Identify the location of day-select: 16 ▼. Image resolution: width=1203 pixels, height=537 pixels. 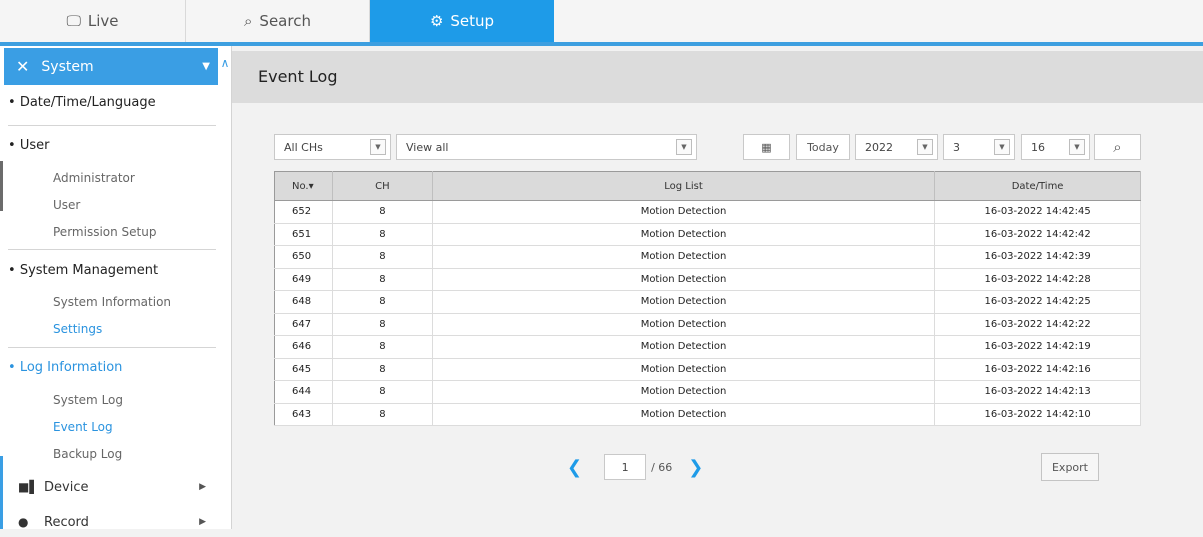
(1055, 147).